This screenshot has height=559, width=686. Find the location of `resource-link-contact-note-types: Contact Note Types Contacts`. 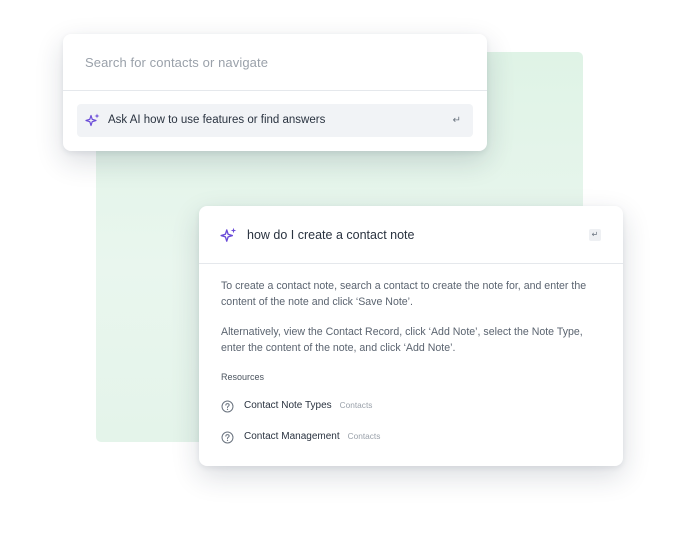

resource-link-contact-note-types: Contact Note Types Contacts is located at coordinates (411, 407).